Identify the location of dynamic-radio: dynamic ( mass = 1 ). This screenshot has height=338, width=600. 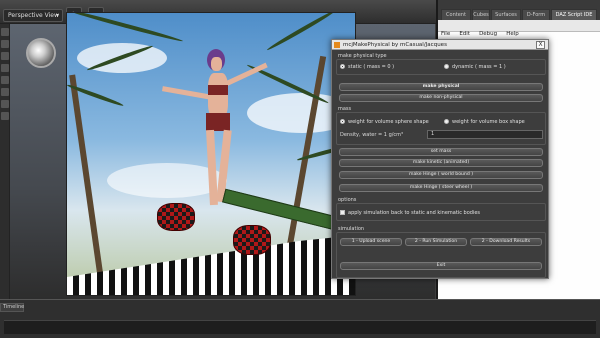
(475, 67).